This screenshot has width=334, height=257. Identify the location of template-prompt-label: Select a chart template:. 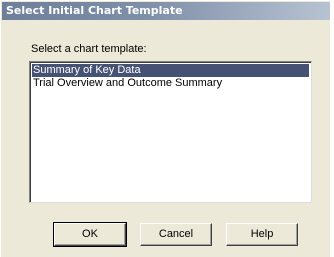
(89, 49).